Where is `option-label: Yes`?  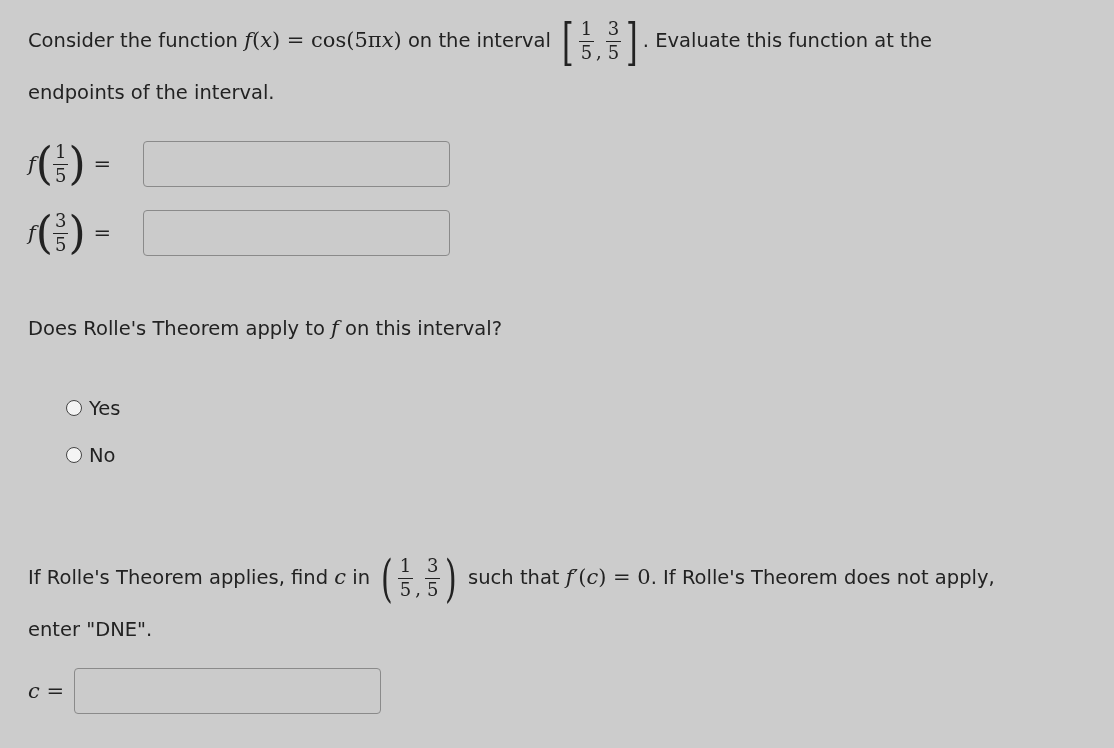 option-label: Yes is located at coordinates (105, 408).